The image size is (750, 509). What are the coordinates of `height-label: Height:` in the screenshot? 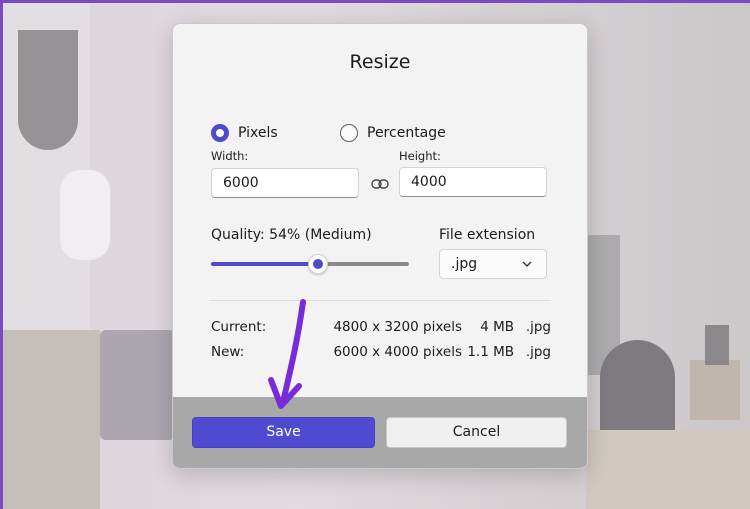 It's located at (420, 156).